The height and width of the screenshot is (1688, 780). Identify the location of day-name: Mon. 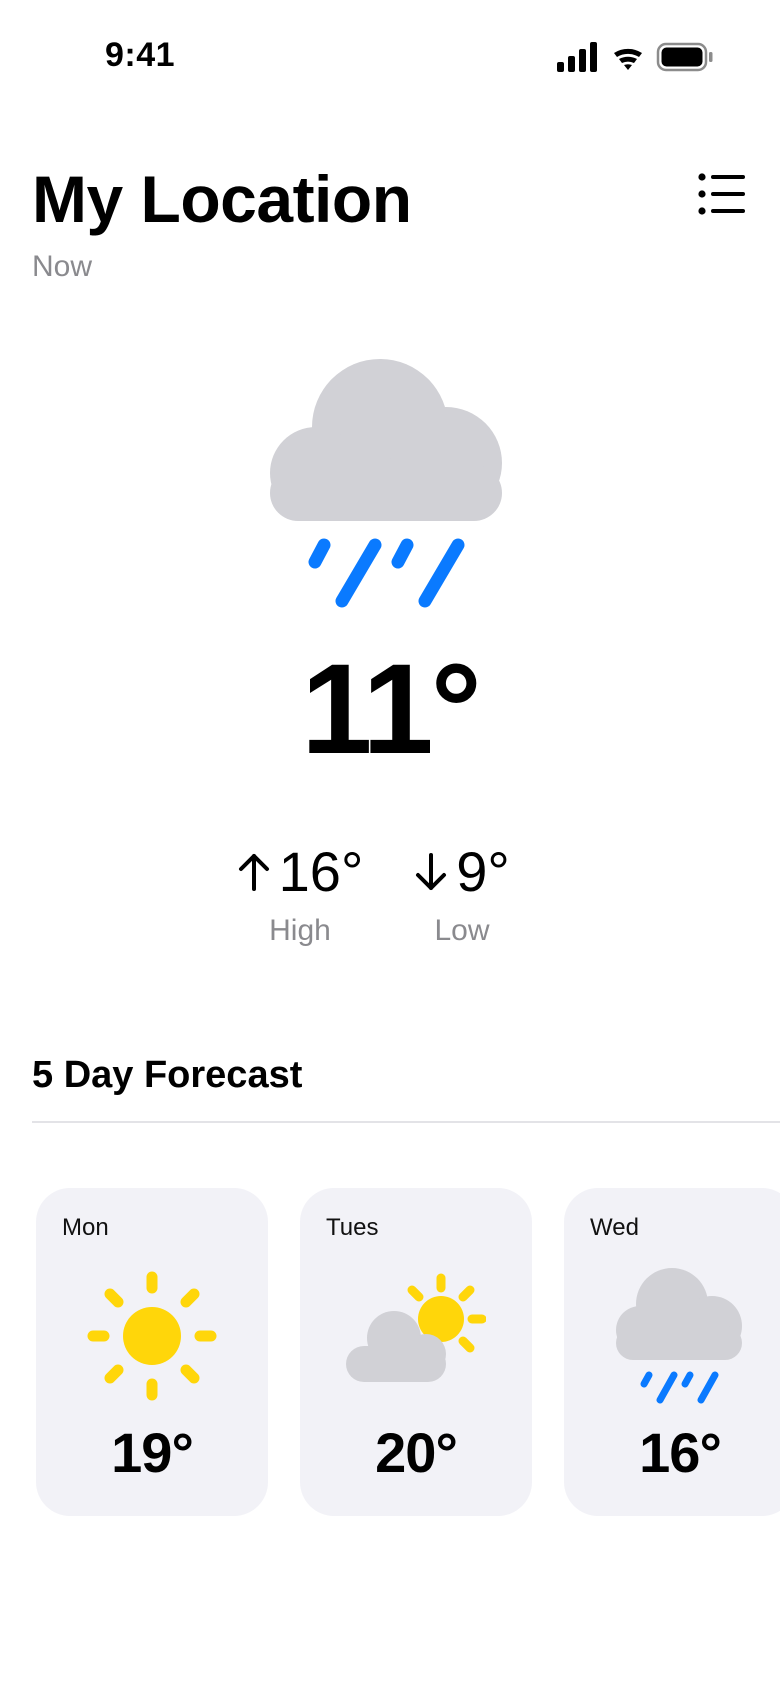
(85, 1227).